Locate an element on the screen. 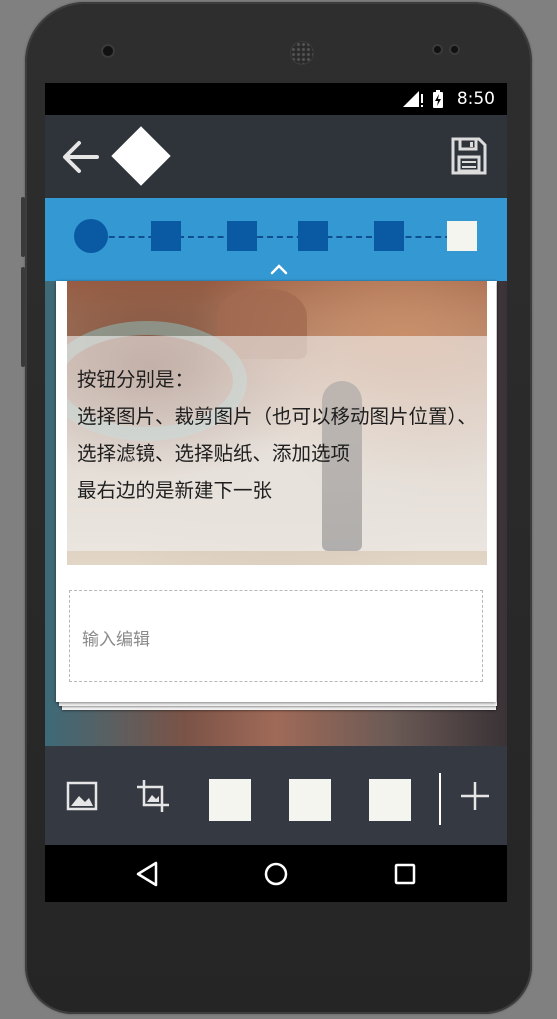 Image resolution: width=557 pixels, height=1019 pixels. top-toolbar is located at coordinates (276, 156).